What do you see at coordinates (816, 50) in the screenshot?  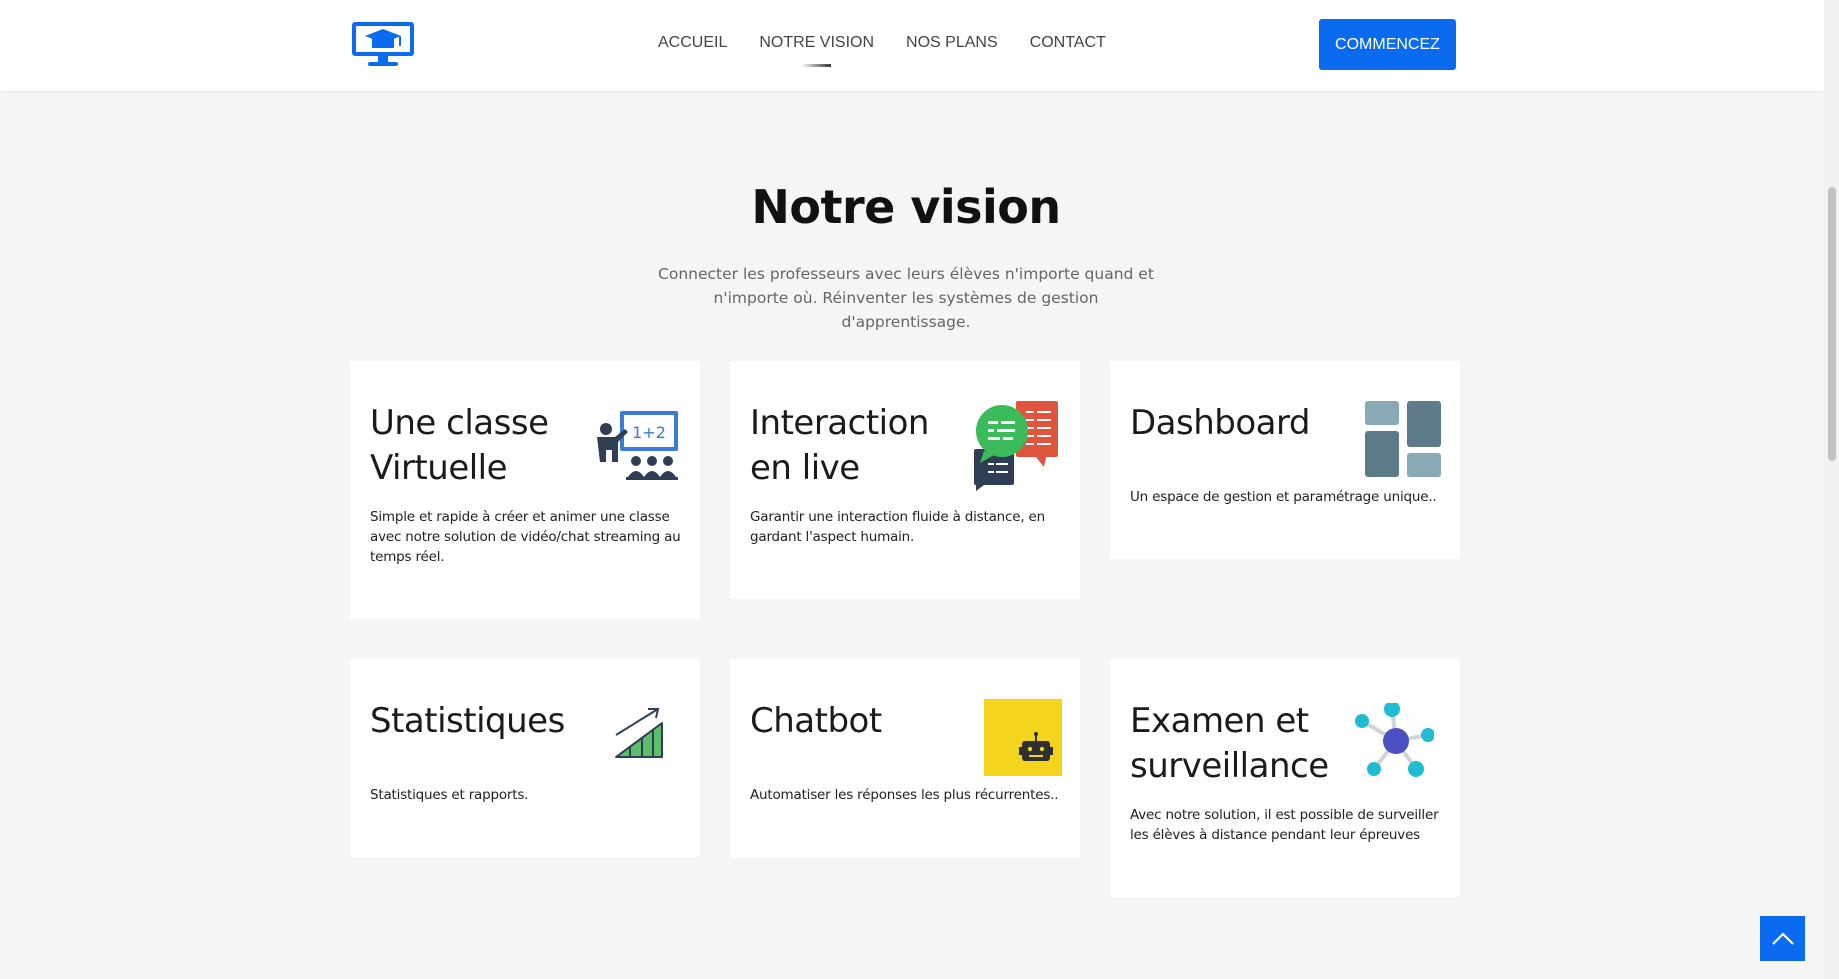 I see `nav-item-notre-vision: NOTRE VISION` at bounding box center [816, 50].